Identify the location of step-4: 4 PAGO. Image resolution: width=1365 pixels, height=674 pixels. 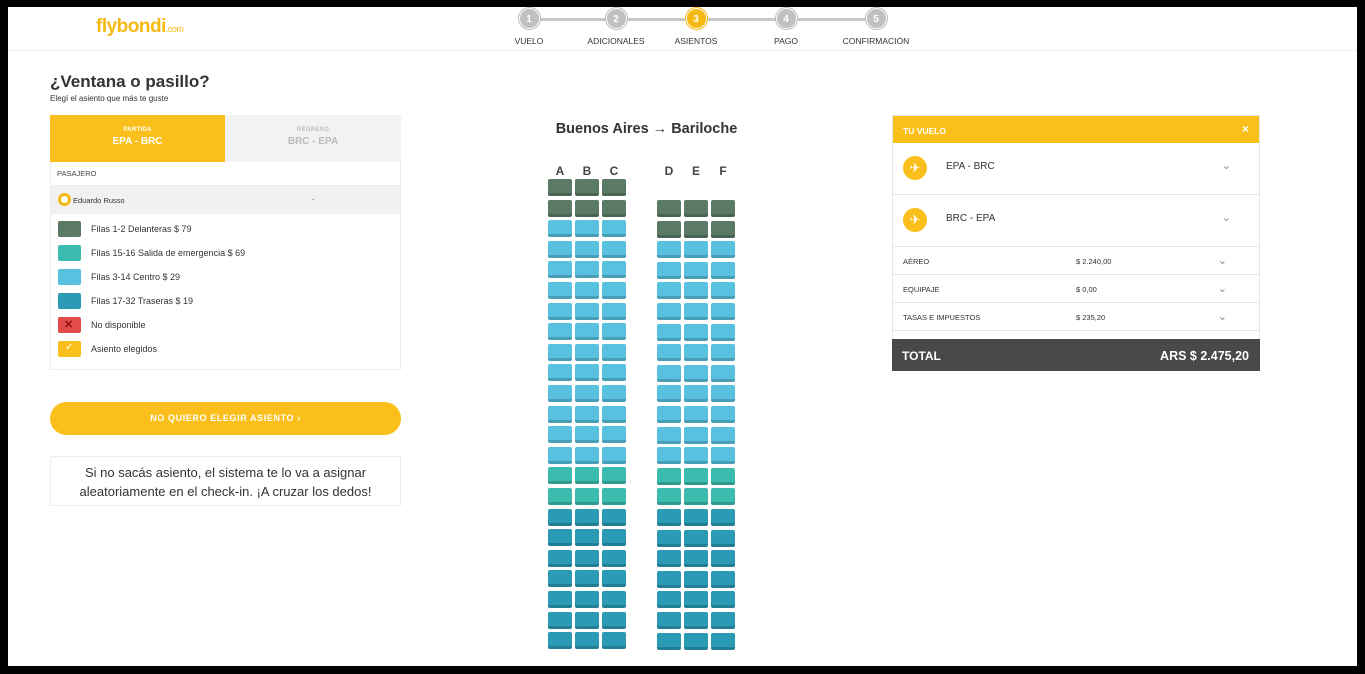
(786, 27).